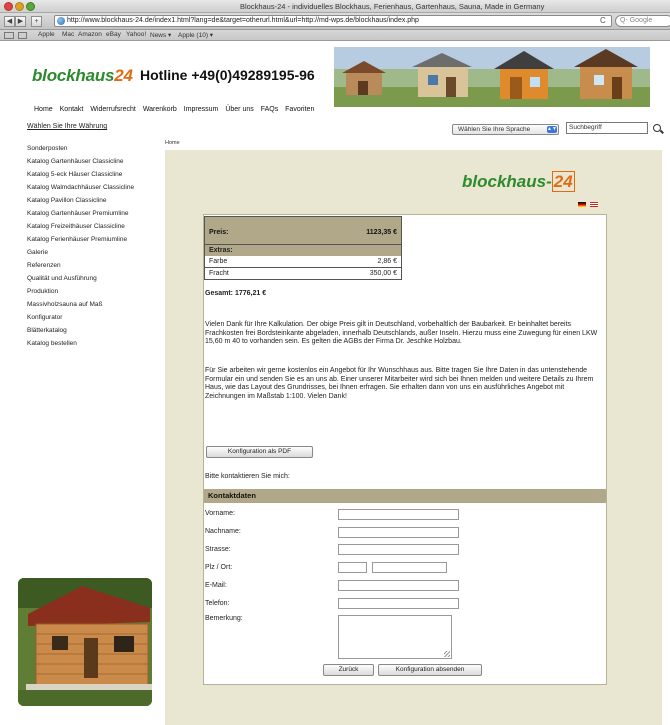  What do you see at coordinates (239, 109) in the screenshot?
I see `nav-ueber-uns: Über uns` at bounding box center [239, 109].